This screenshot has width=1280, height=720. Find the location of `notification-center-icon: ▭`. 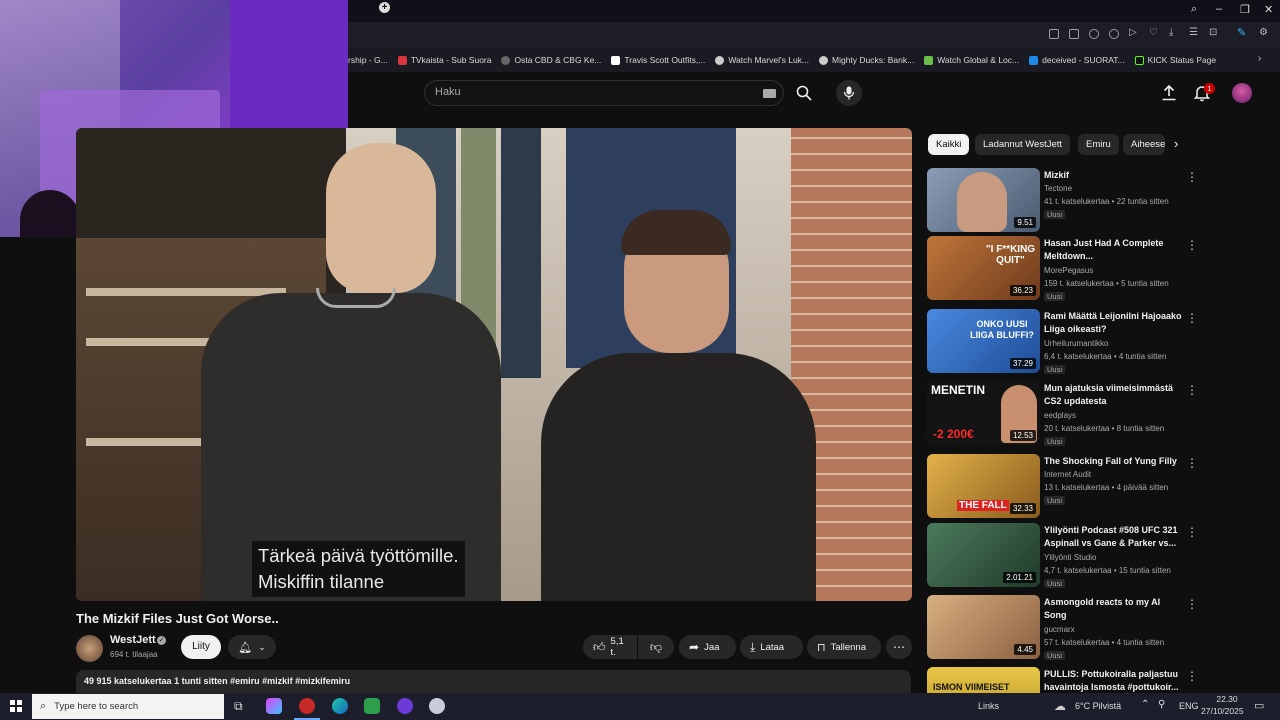

notification-center-icon: ▭ is located at coordinates (1259, 705).